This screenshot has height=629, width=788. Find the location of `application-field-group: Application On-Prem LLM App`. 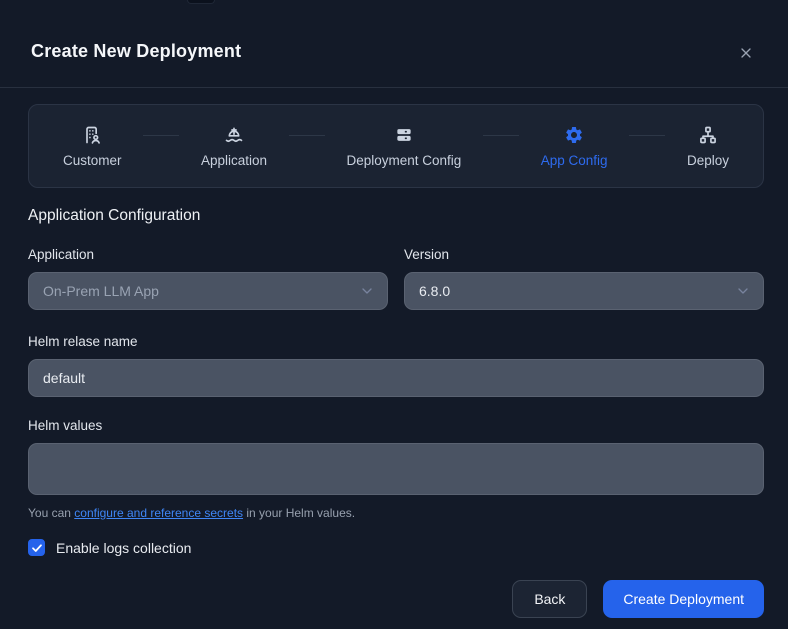

application-field-group: Application On-Prem LLM App is located at coordinates (208, 278).